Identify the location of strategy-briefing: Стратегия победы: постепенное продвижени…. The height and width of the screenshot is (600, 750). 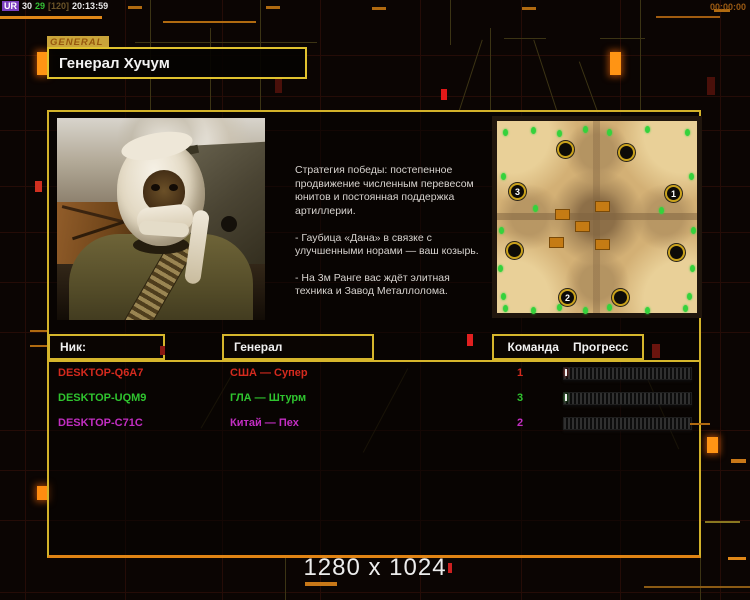
(389, 238).